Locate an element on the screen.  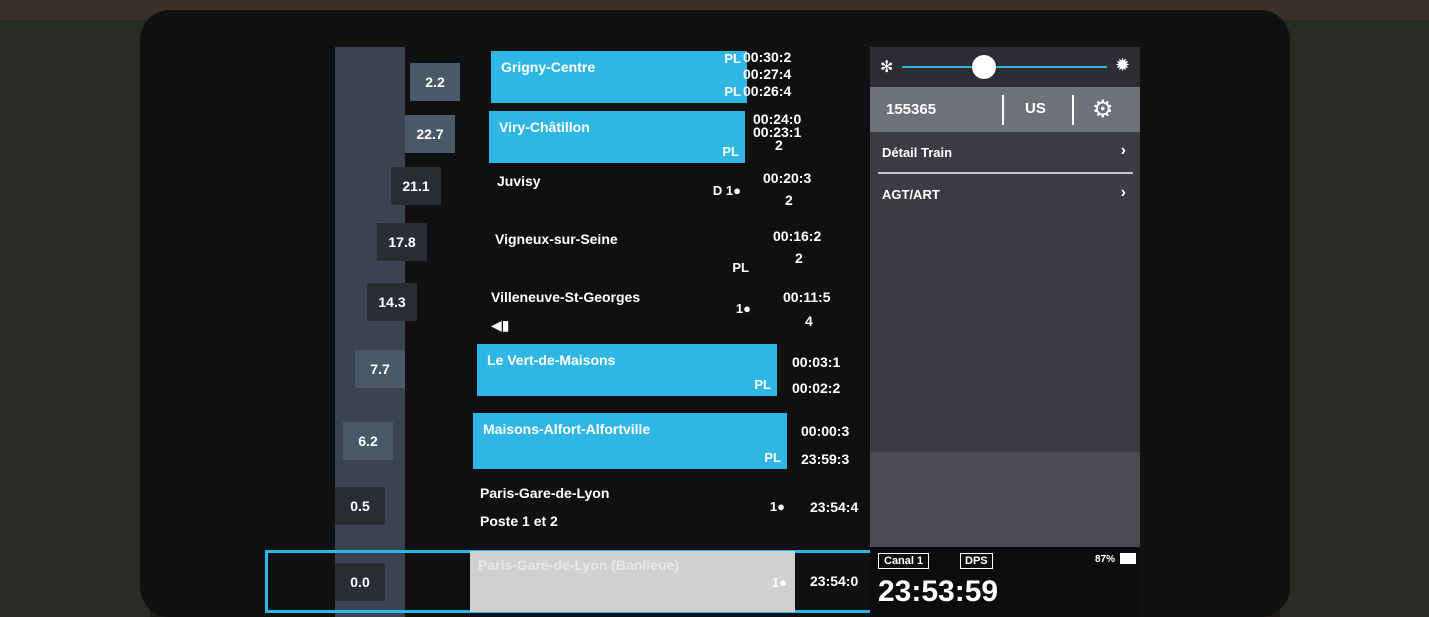
brightness-low-icon: ✻ is located at coordinates (887, 67).